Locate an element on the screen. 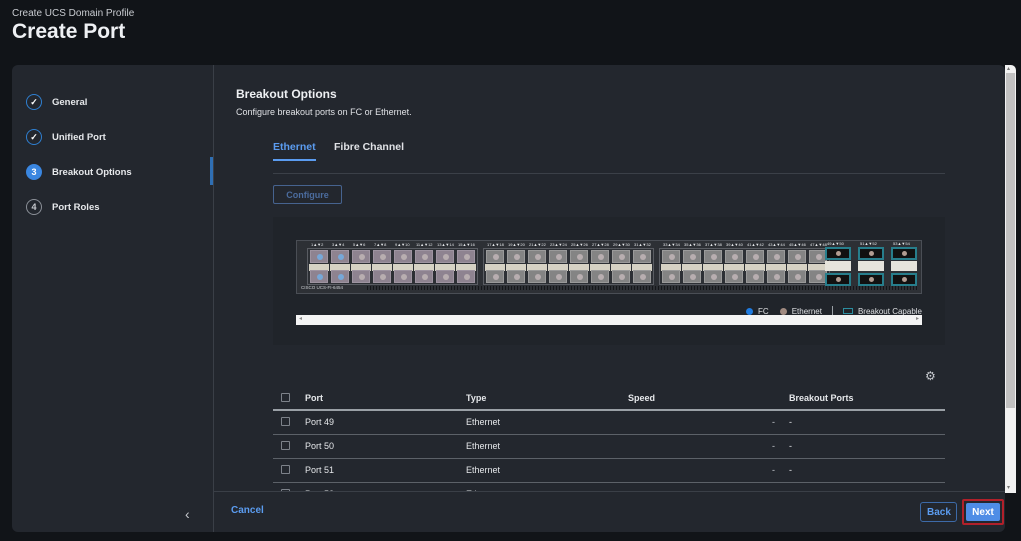  column-header-speed: Speed is located at coordinates (641, 398).